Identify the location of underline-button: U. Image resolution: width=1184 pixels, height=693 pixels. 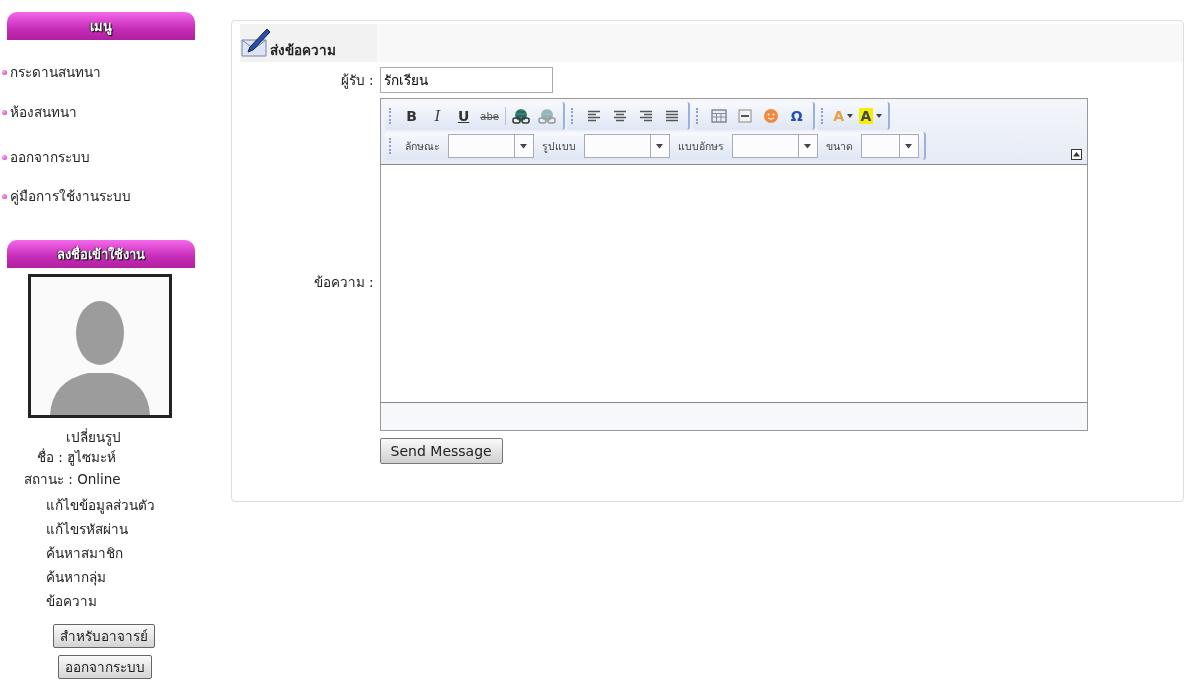
(463, 116).